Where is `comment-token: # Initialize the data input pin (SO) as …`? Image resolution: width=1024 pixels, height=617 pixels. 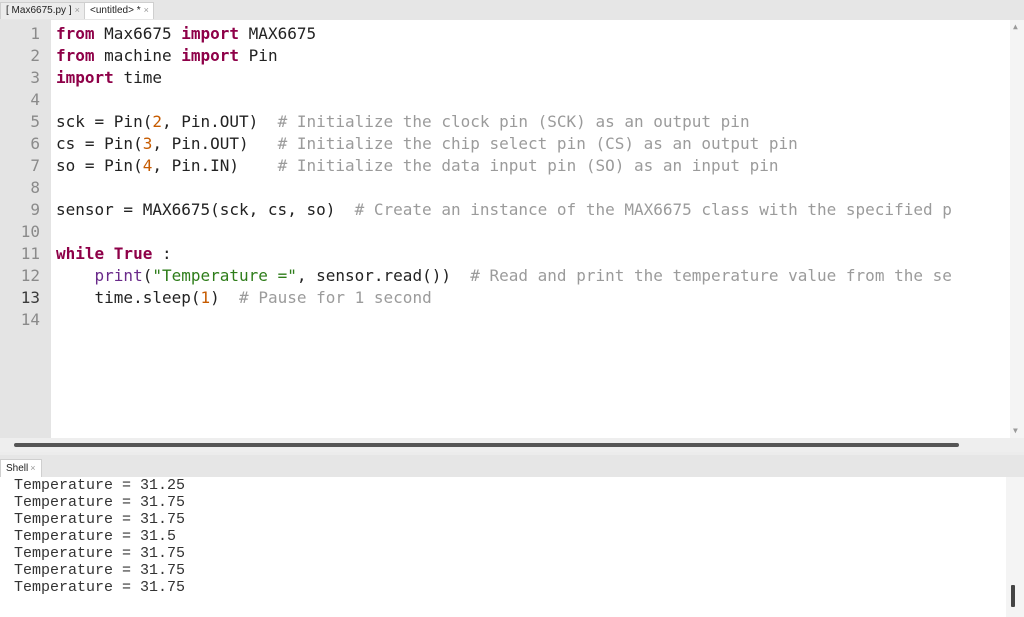 comment-token: # Initialize the data input pin (SO) as … is located at coordinates (528, 165).